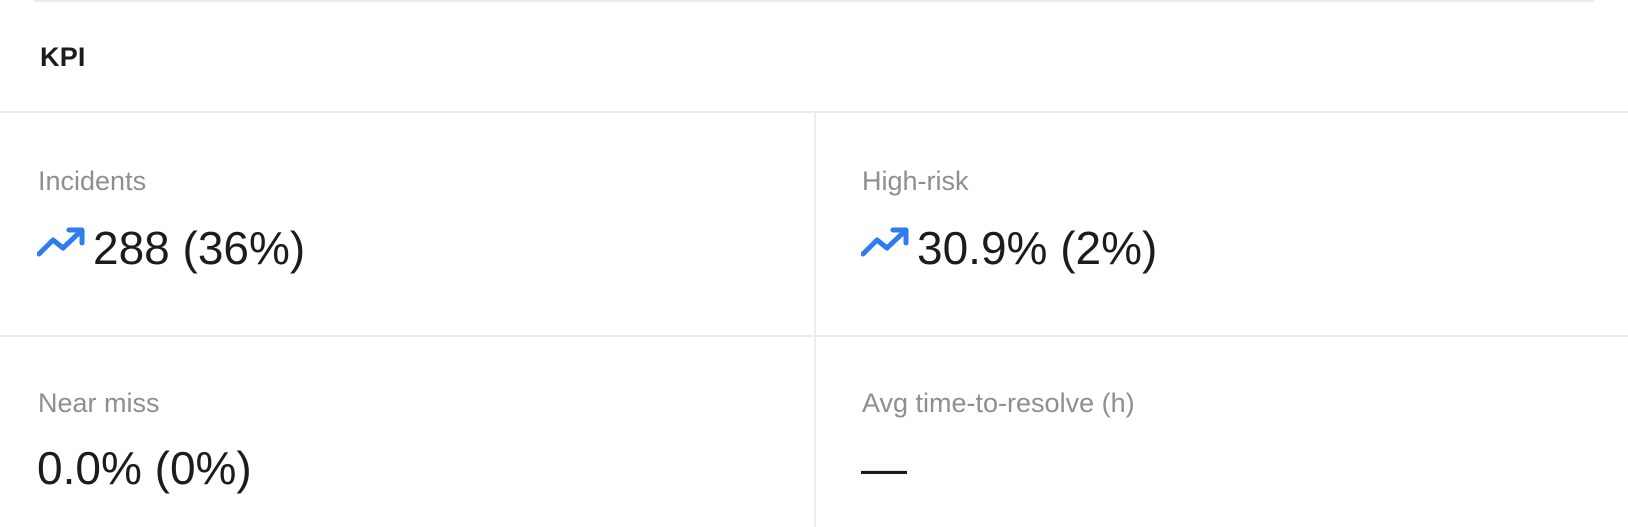  What do you see at coordinates (199, 248) in the screenshot?
I see `kpi-value: 288 (36%)` at bounding box center [199, 248].